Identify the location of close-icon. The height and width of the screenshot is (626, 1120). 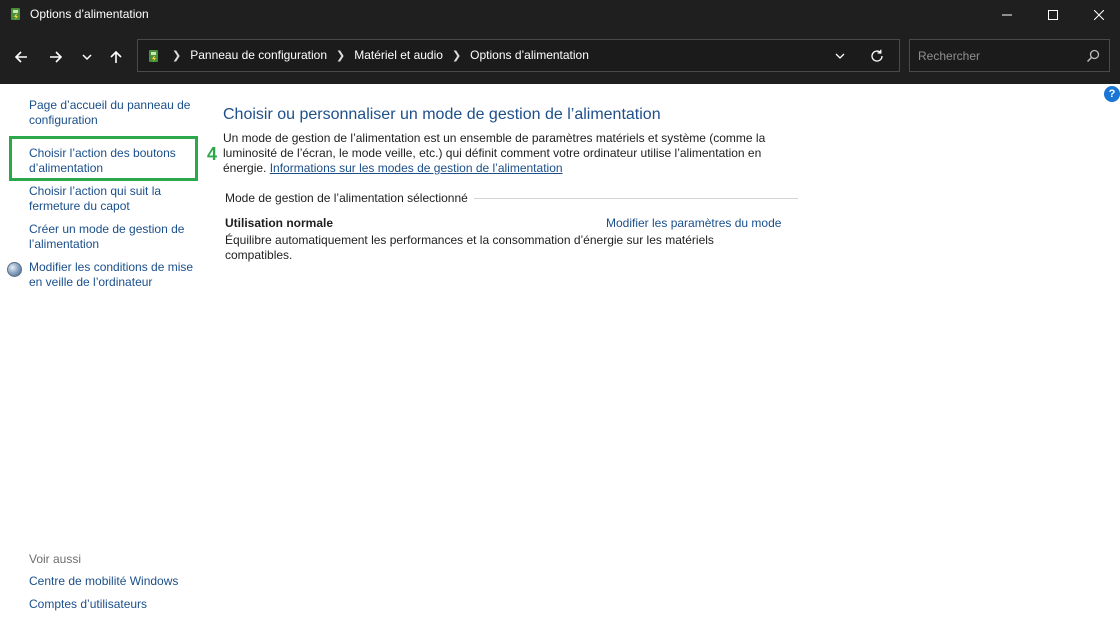
(1099, 15).